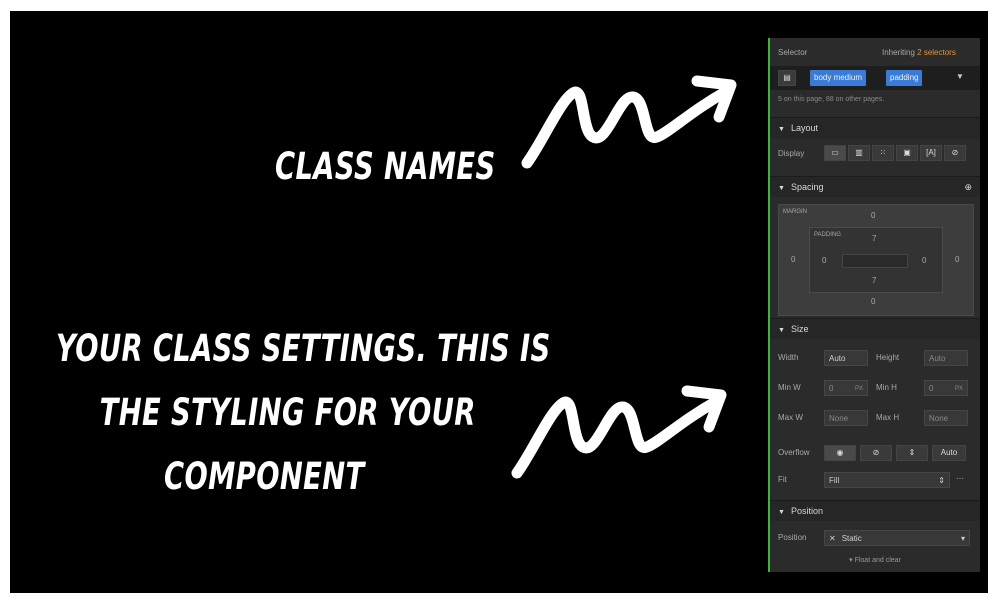 The width and height of the screenshot is (997, 604). What do you see at coordinates (795, 212) in the screenshot?
I see `margin-label: MARGIN` at bounding box center [795, 212].